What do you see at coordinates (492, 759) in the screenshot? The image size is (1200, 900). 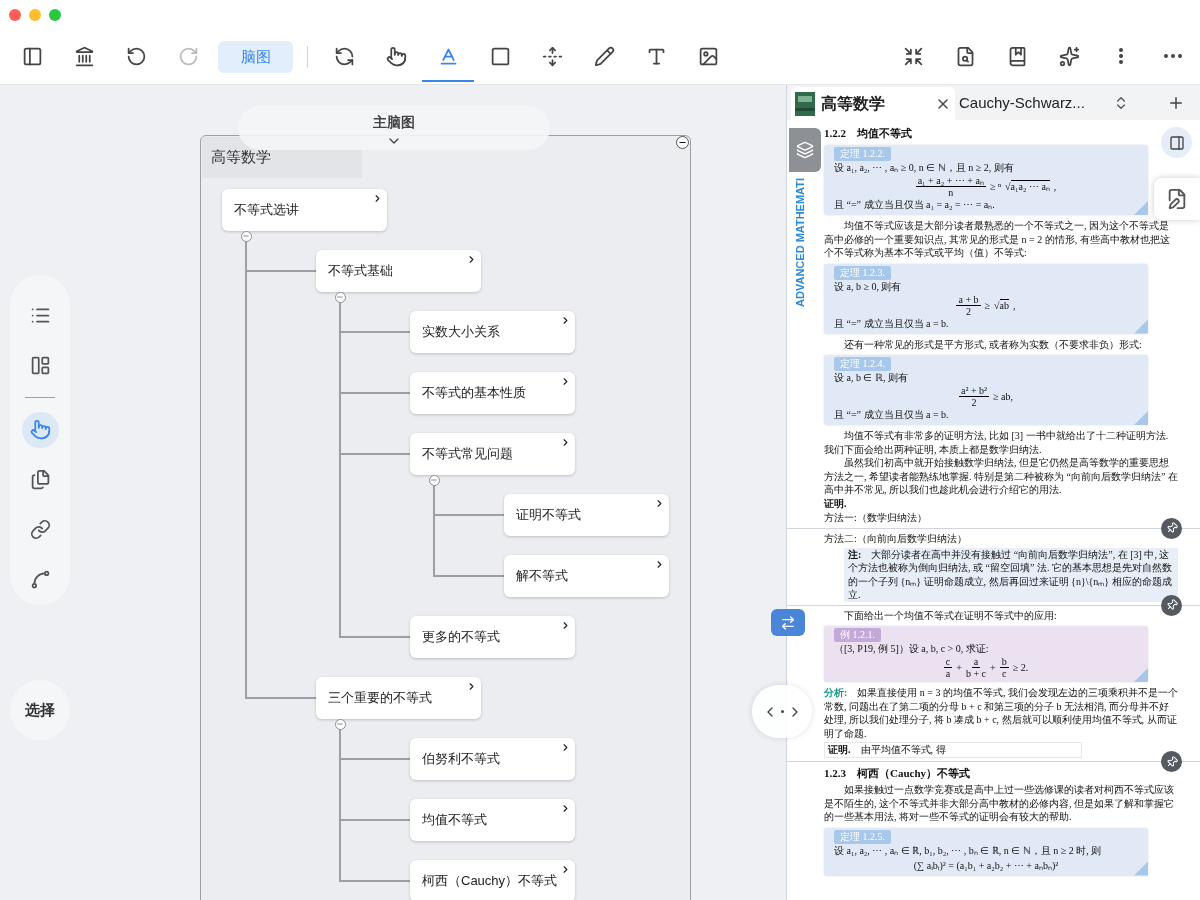 I see `mind-map-node: 伯努利不等式` at bounding box center [492, 759].